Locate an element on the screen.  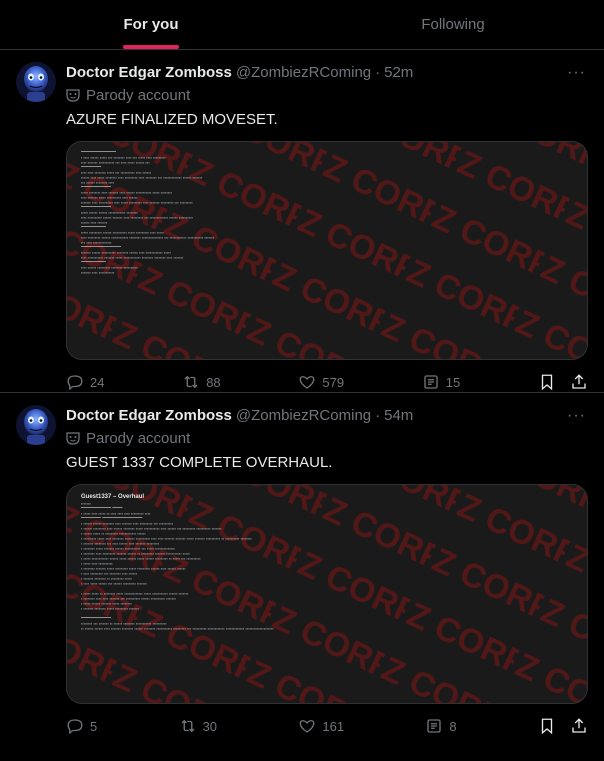
like-count: 161 is located at coordinates (333, 726).